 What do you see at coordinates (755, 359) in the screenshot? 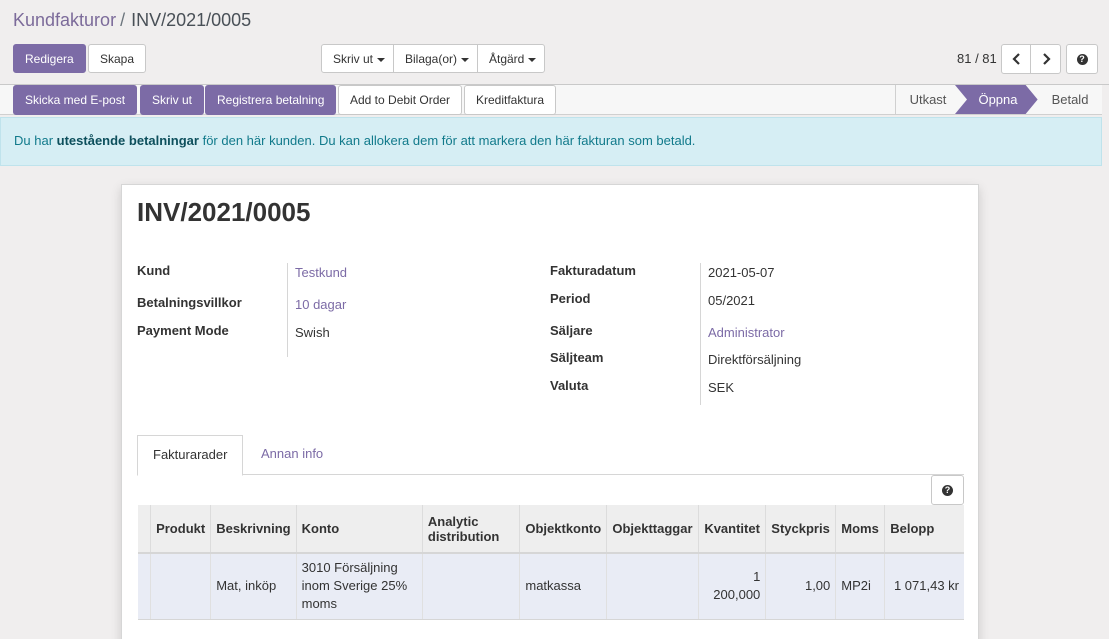
I see `sales-team-value: Direktförsäljning` at bounding box center [755, 359].